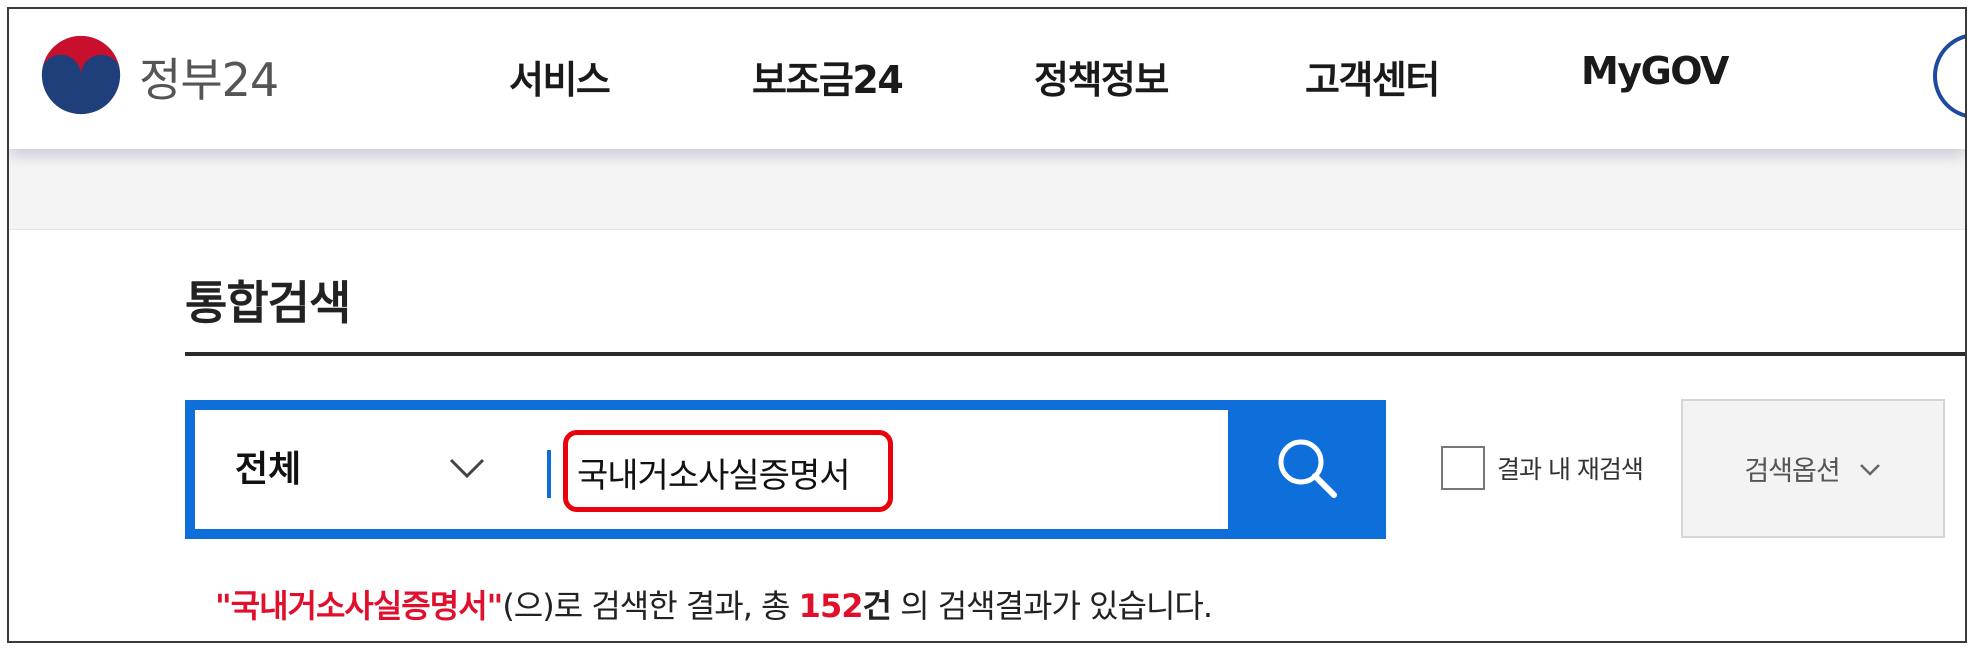  Describe the element at coordinates (359, 606) in the screenshot. I see `result-query-term: "국내거소사실증명서"` at that location.